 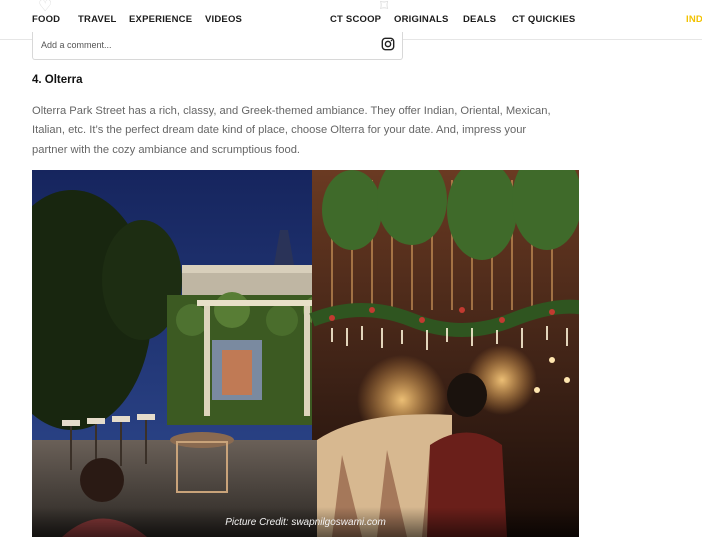 I want to click on region-selector: IND, so click(x=694, y=19).